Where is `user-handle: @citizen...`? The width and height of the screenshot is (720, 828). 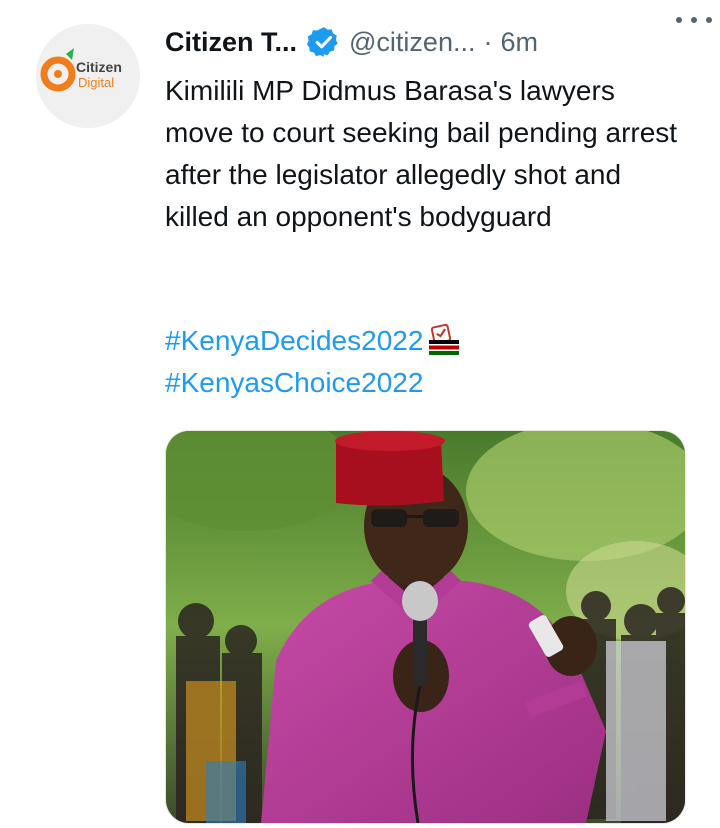
user-handle: @citizen... is located at coordinates (412, 42).